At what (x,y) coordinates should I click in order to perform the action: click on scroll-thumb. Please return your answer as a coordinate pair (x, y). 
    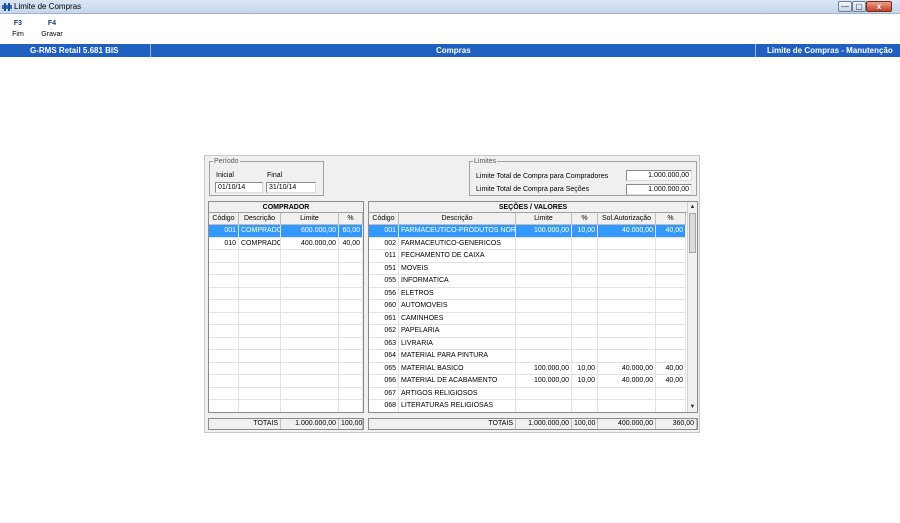
    Looking at the image, I should click on (692, 233).